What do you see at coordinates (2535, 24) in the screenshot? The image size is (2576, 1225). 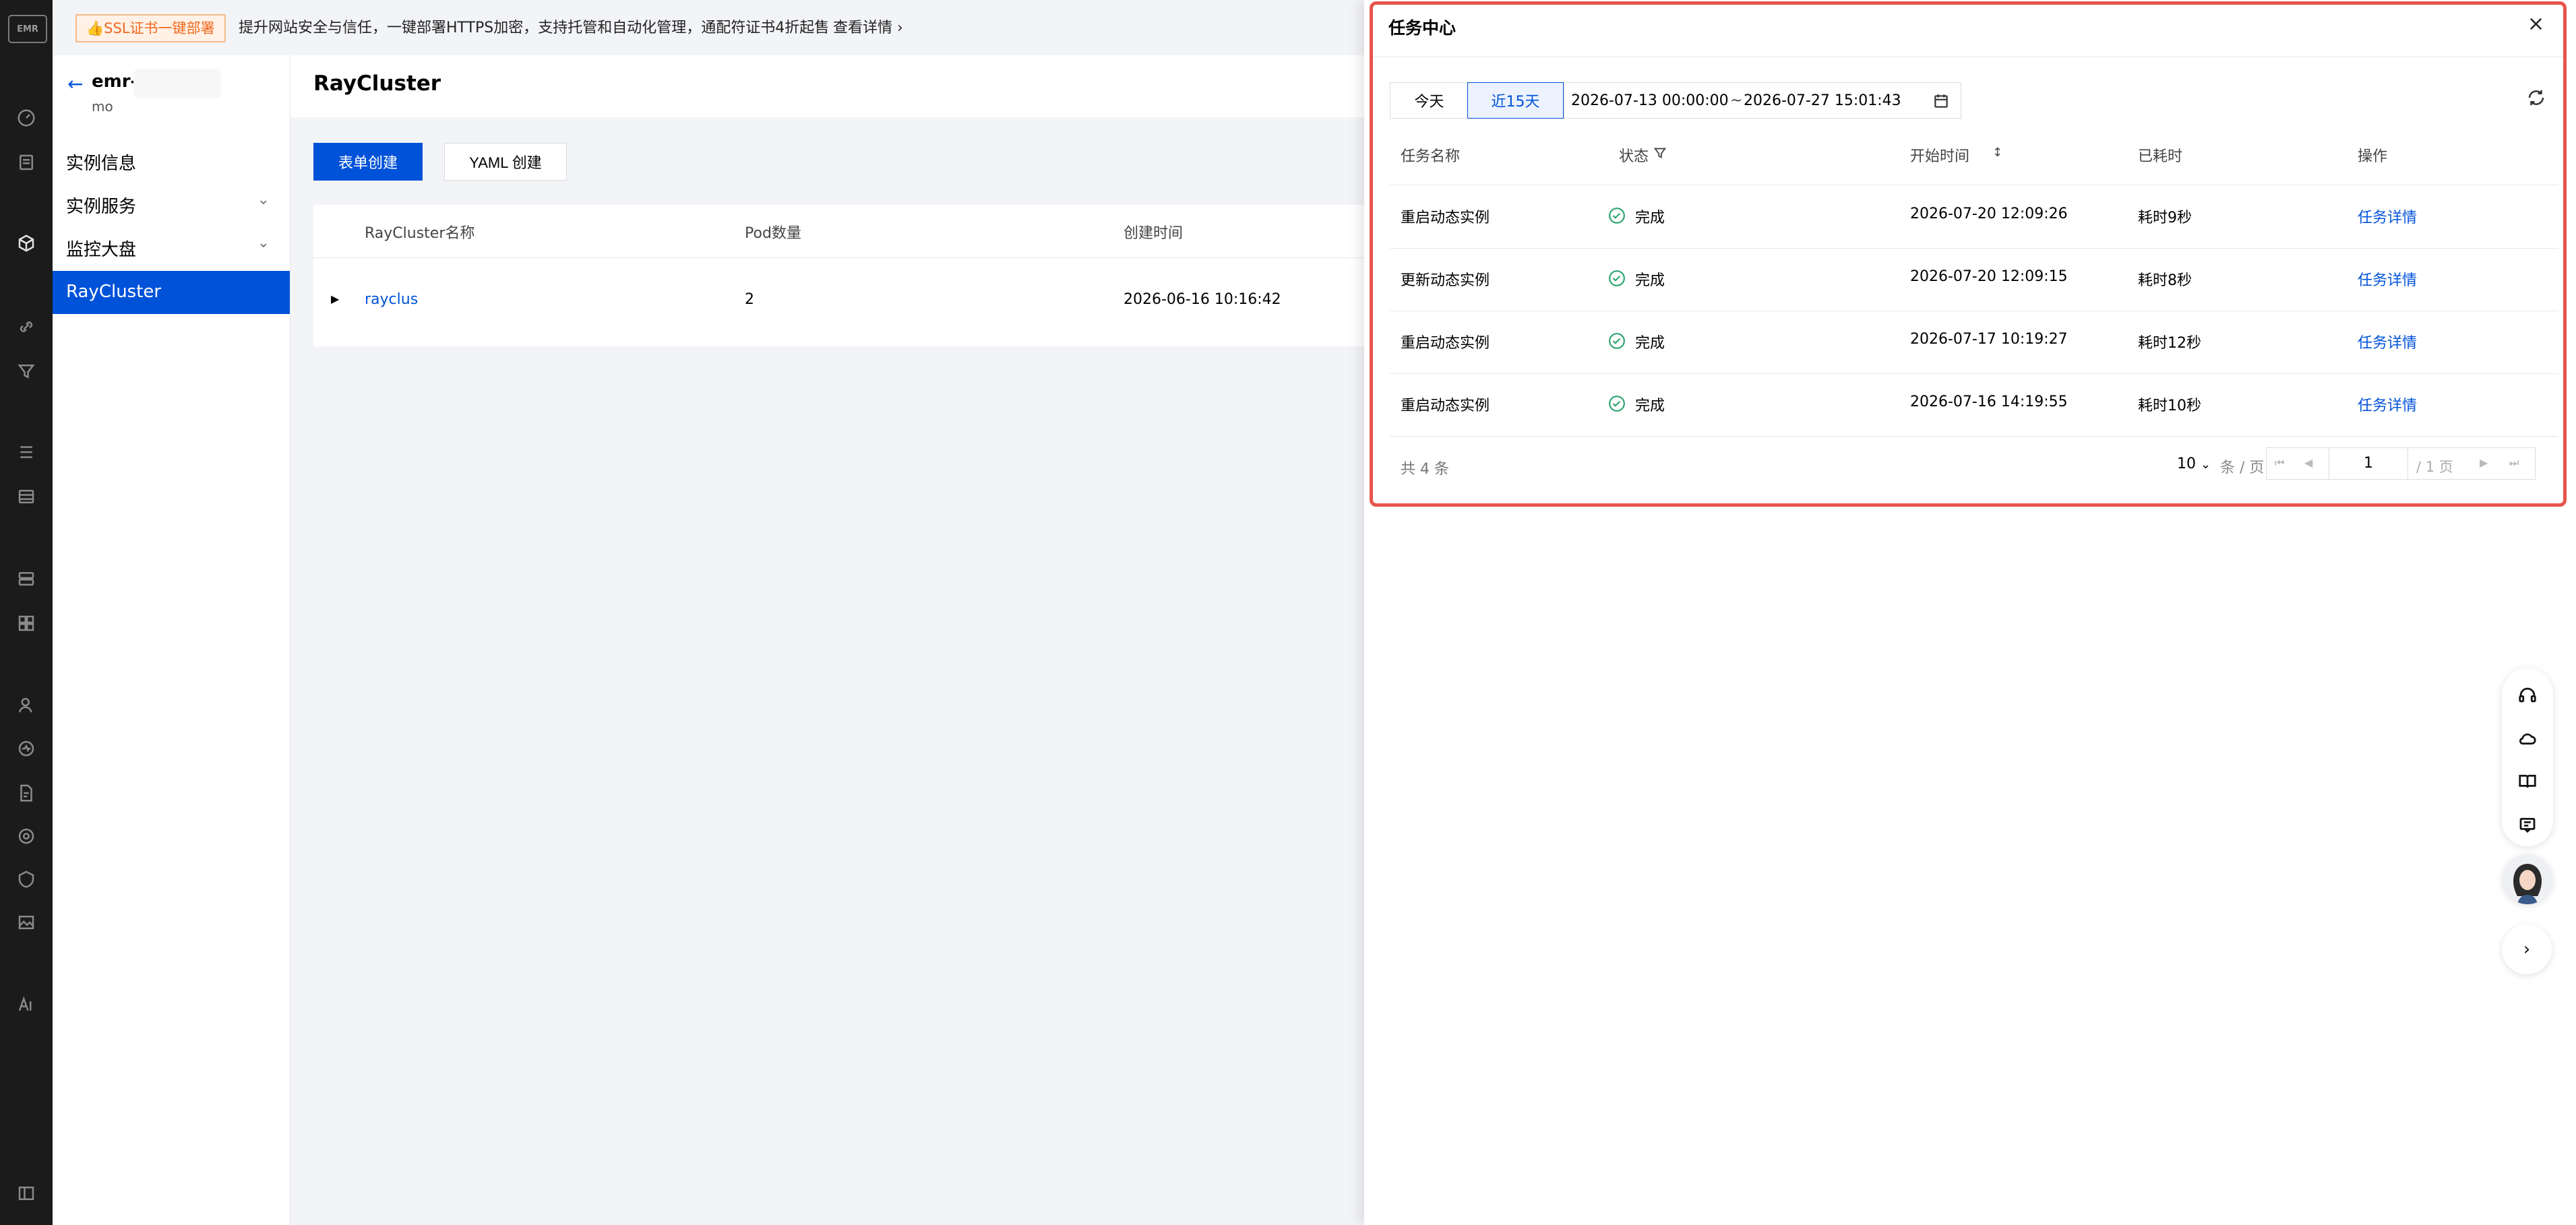 I see `close-icon: ×` at bounding box center [2535, 24].